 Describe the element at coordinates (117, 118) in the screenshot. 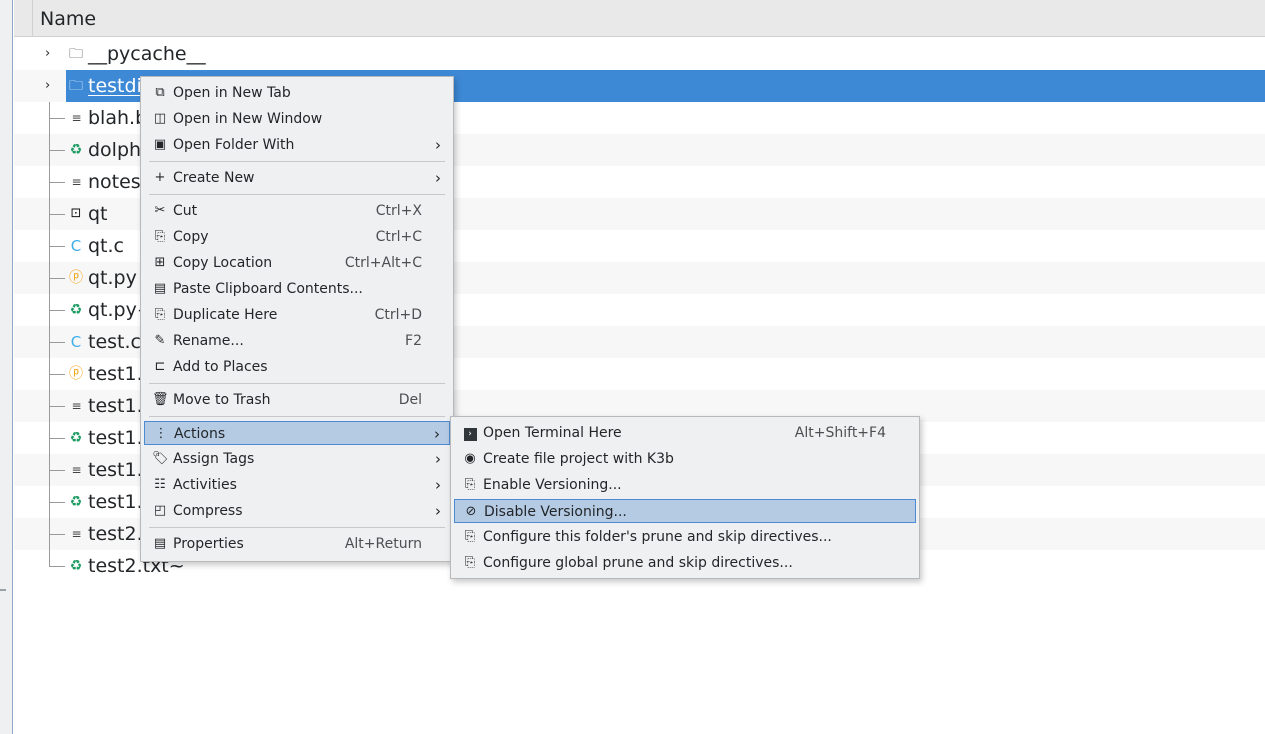

I see `file-name: blah.b` at that location.